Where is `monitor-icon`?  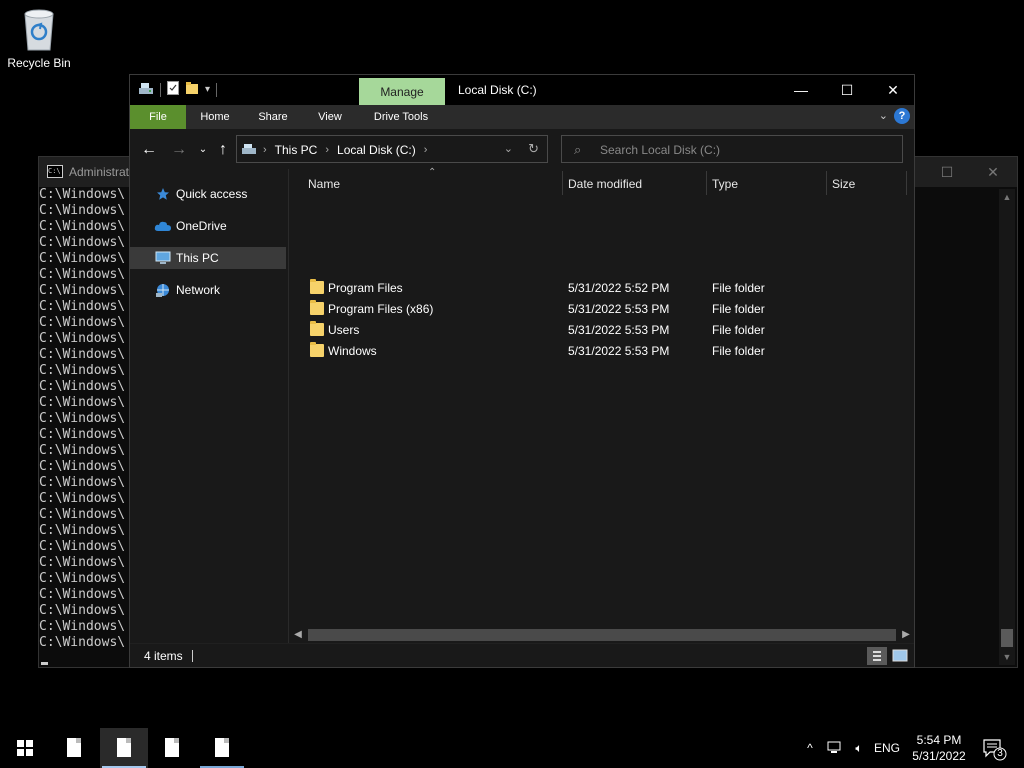
monitor-icon is located at coordinates (163, 258).